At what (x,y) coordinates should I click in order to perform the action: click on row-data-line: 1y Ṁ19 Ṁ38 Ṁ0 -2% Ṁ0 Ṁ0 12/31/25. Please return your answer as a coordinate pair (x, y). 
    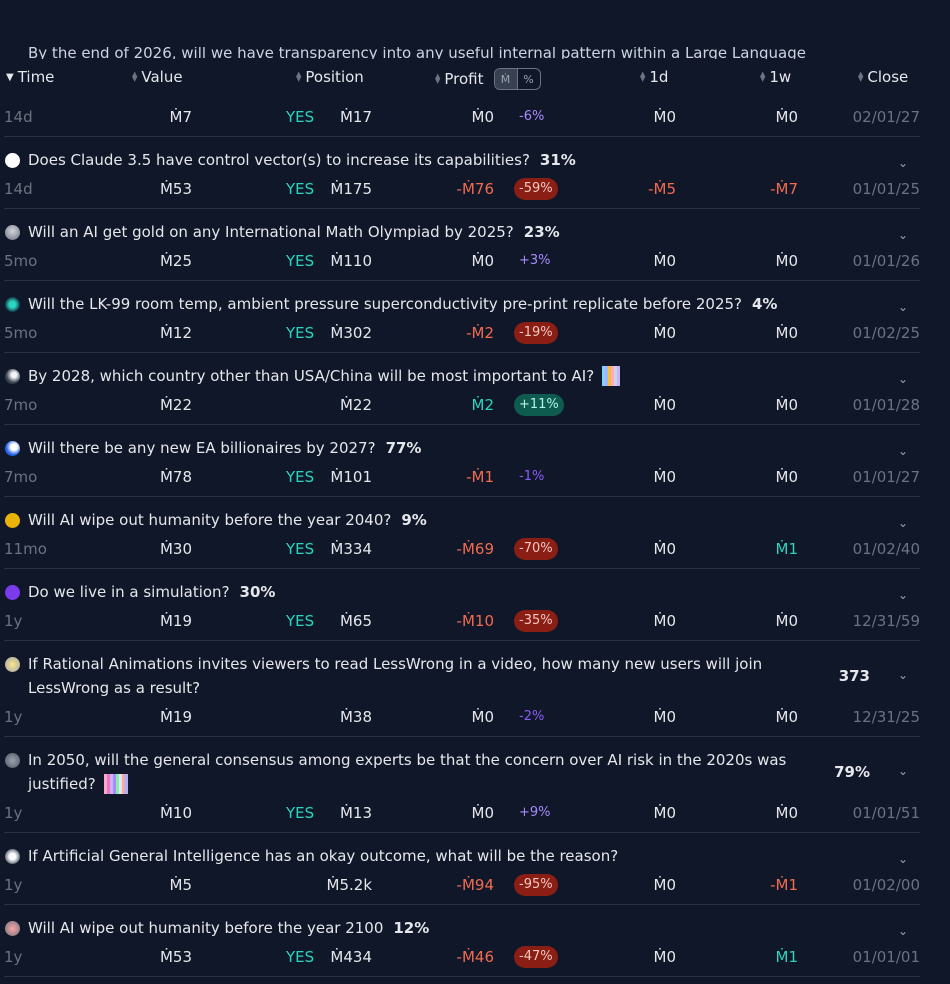
    Looking at the image, I should click on (462, 718).